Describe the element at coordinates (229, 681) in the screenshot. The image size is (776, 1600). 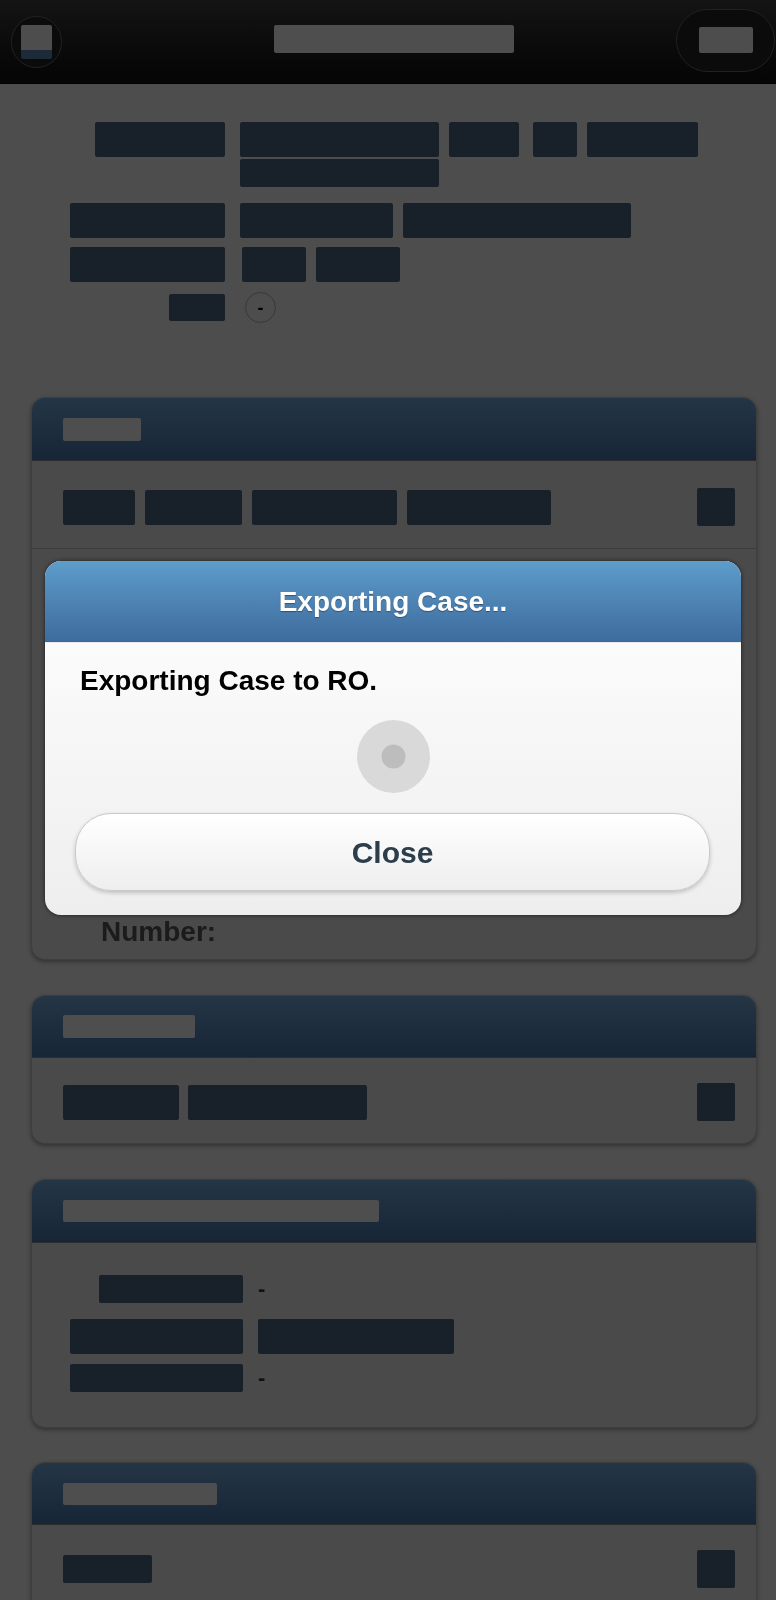
I see `dialog-message: Exporting Case to RO.` at that location.